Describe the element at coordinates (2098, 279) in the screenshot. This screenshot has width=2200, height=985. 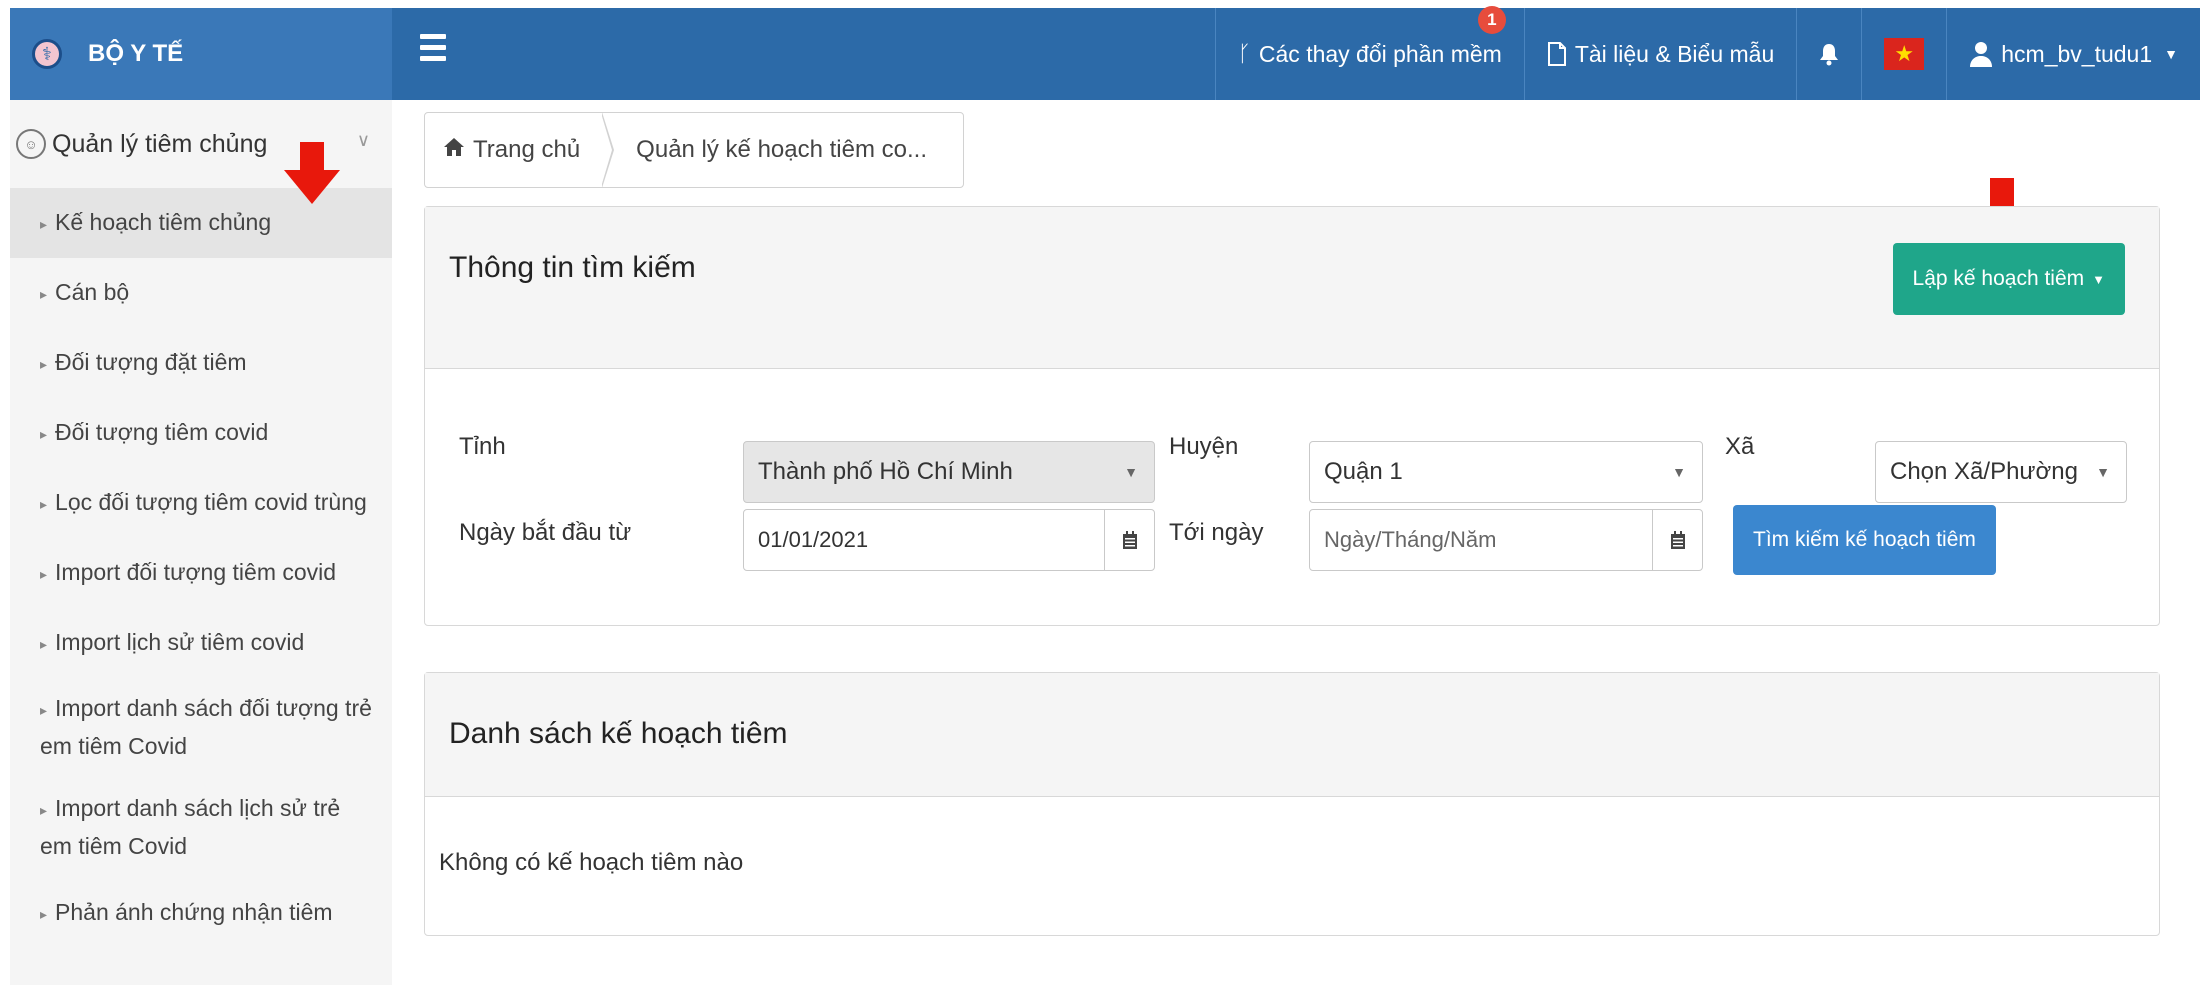
I see `caret-down-icon: ▼` at that location.